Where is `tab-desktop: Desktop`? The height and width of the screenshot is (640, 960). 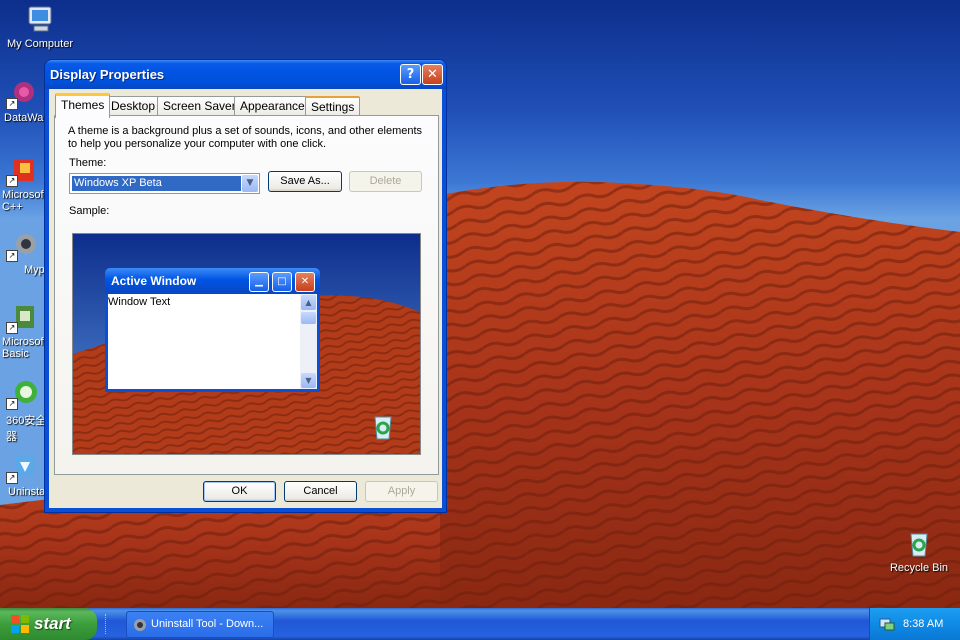 tab-desktop: Desktop is located at coordinates (133, 105).